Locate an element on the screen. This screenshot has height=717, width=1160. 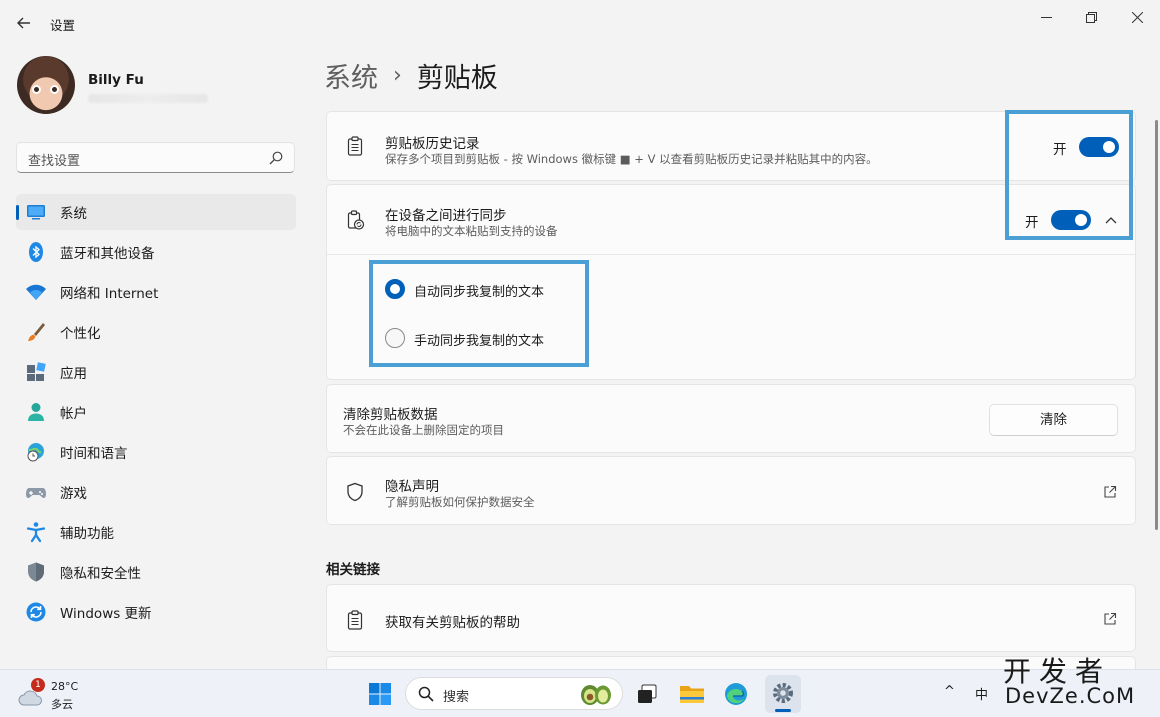
clear-title: 清除剪贴板数据 is located at coordinates (390, 415).